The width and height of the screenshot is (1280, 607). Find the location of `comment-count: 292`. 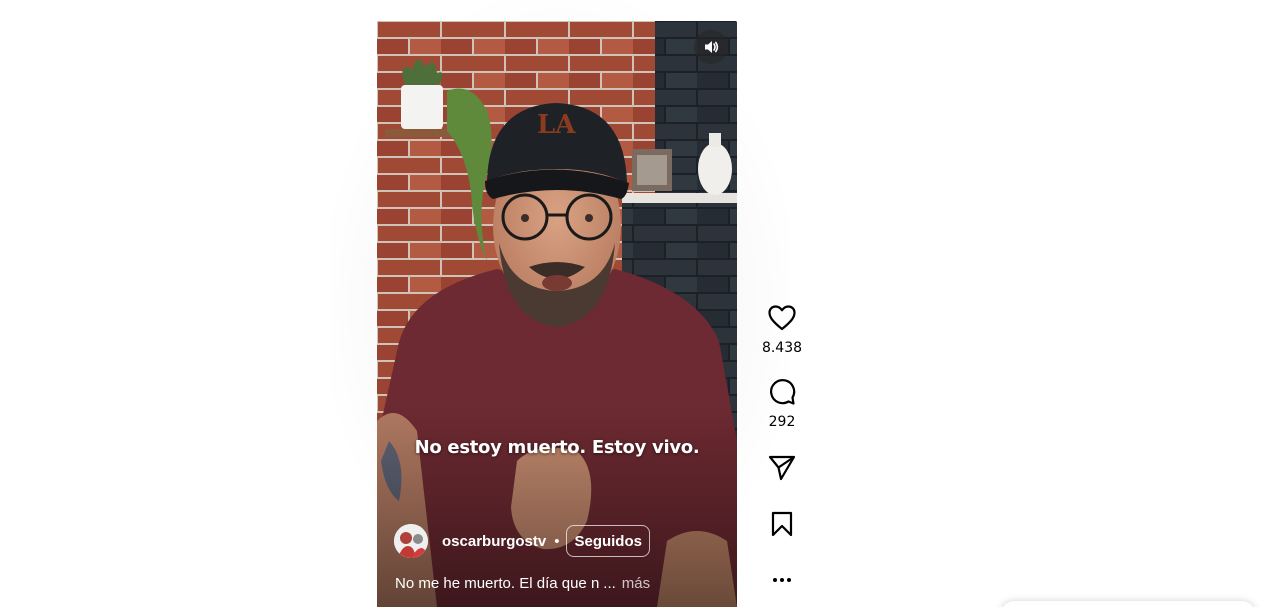

comment-count: 292 is located at coordinates (782, 422).